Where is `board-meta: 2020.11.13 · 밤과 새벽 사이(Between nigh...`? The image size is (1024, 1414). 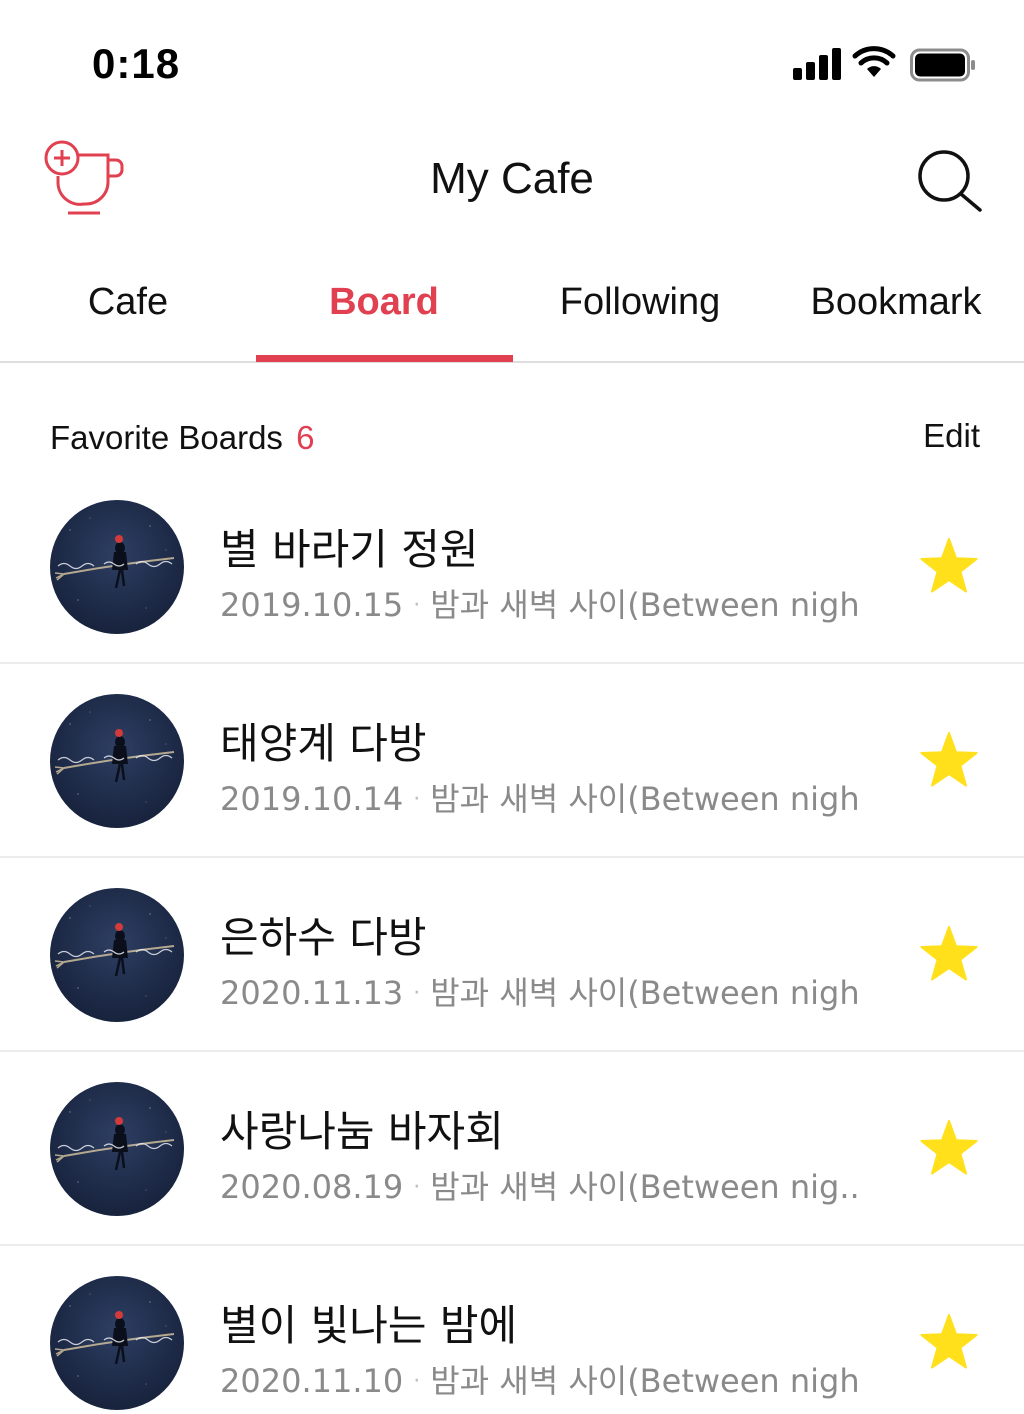 board-meta: 2020.11.13 · 밤과 새벽 사이(Between nigh... is located at coordinates (540, 991).